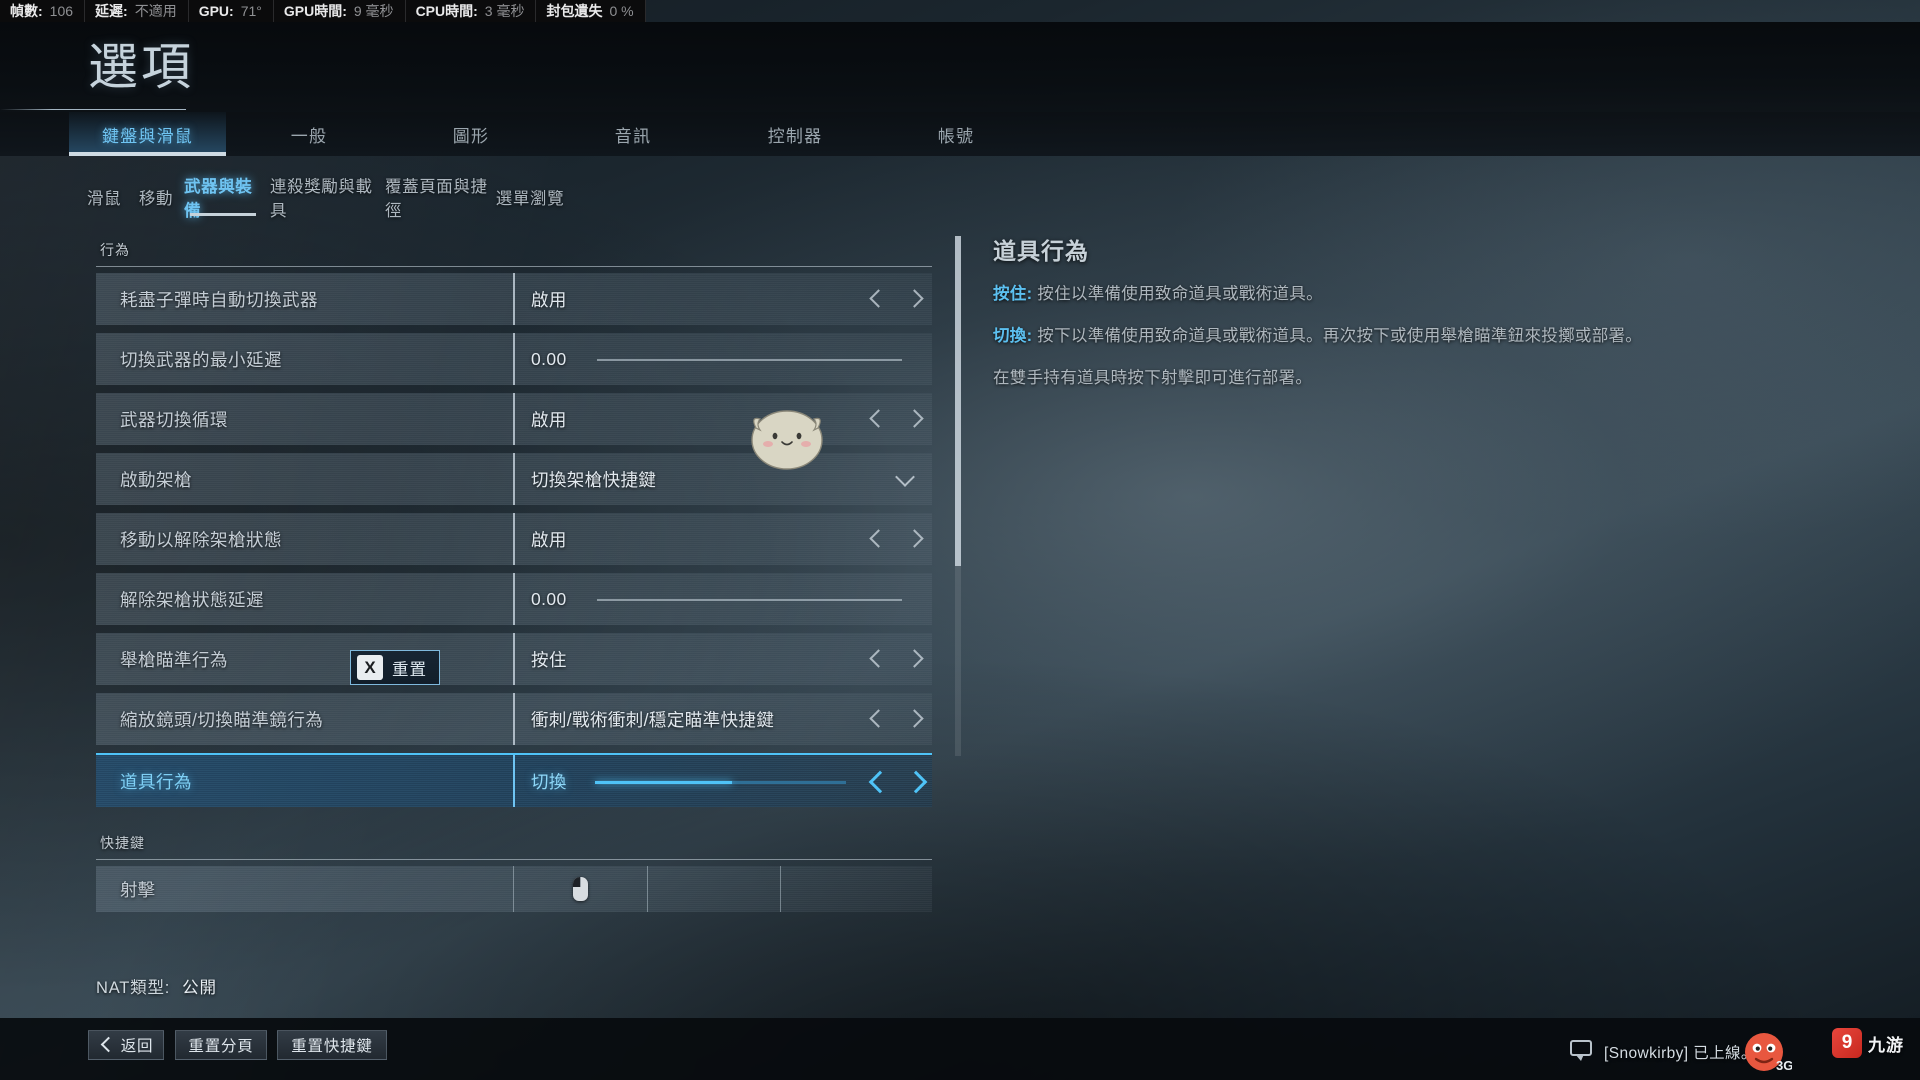 This screenshot has width=1920, height=1080. Describe the element at coordinates (722, 659) in the screenshot. I see `setting-value-area: 按住` at that location.